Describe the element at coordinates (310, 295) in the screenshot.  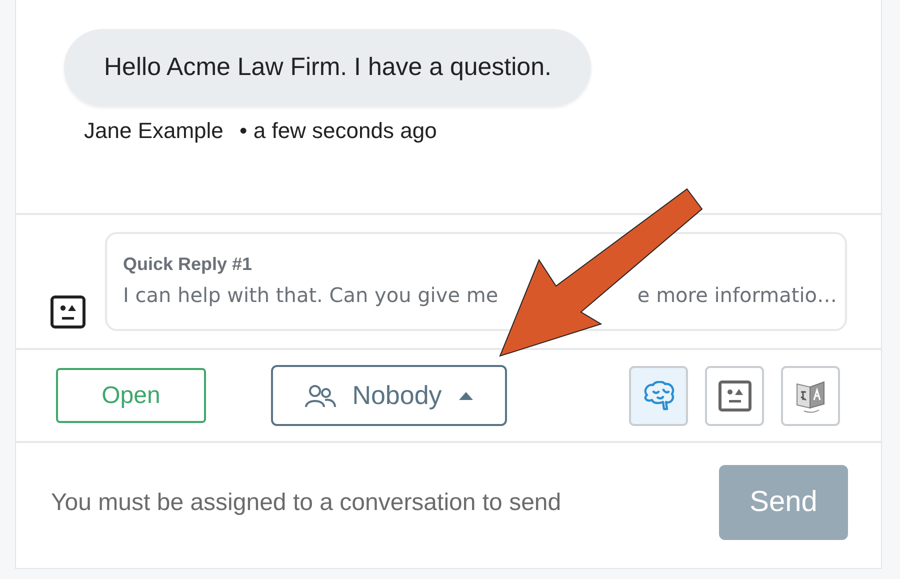
I see `quick-reply-text: I can help with that. Can you give me` at that location.